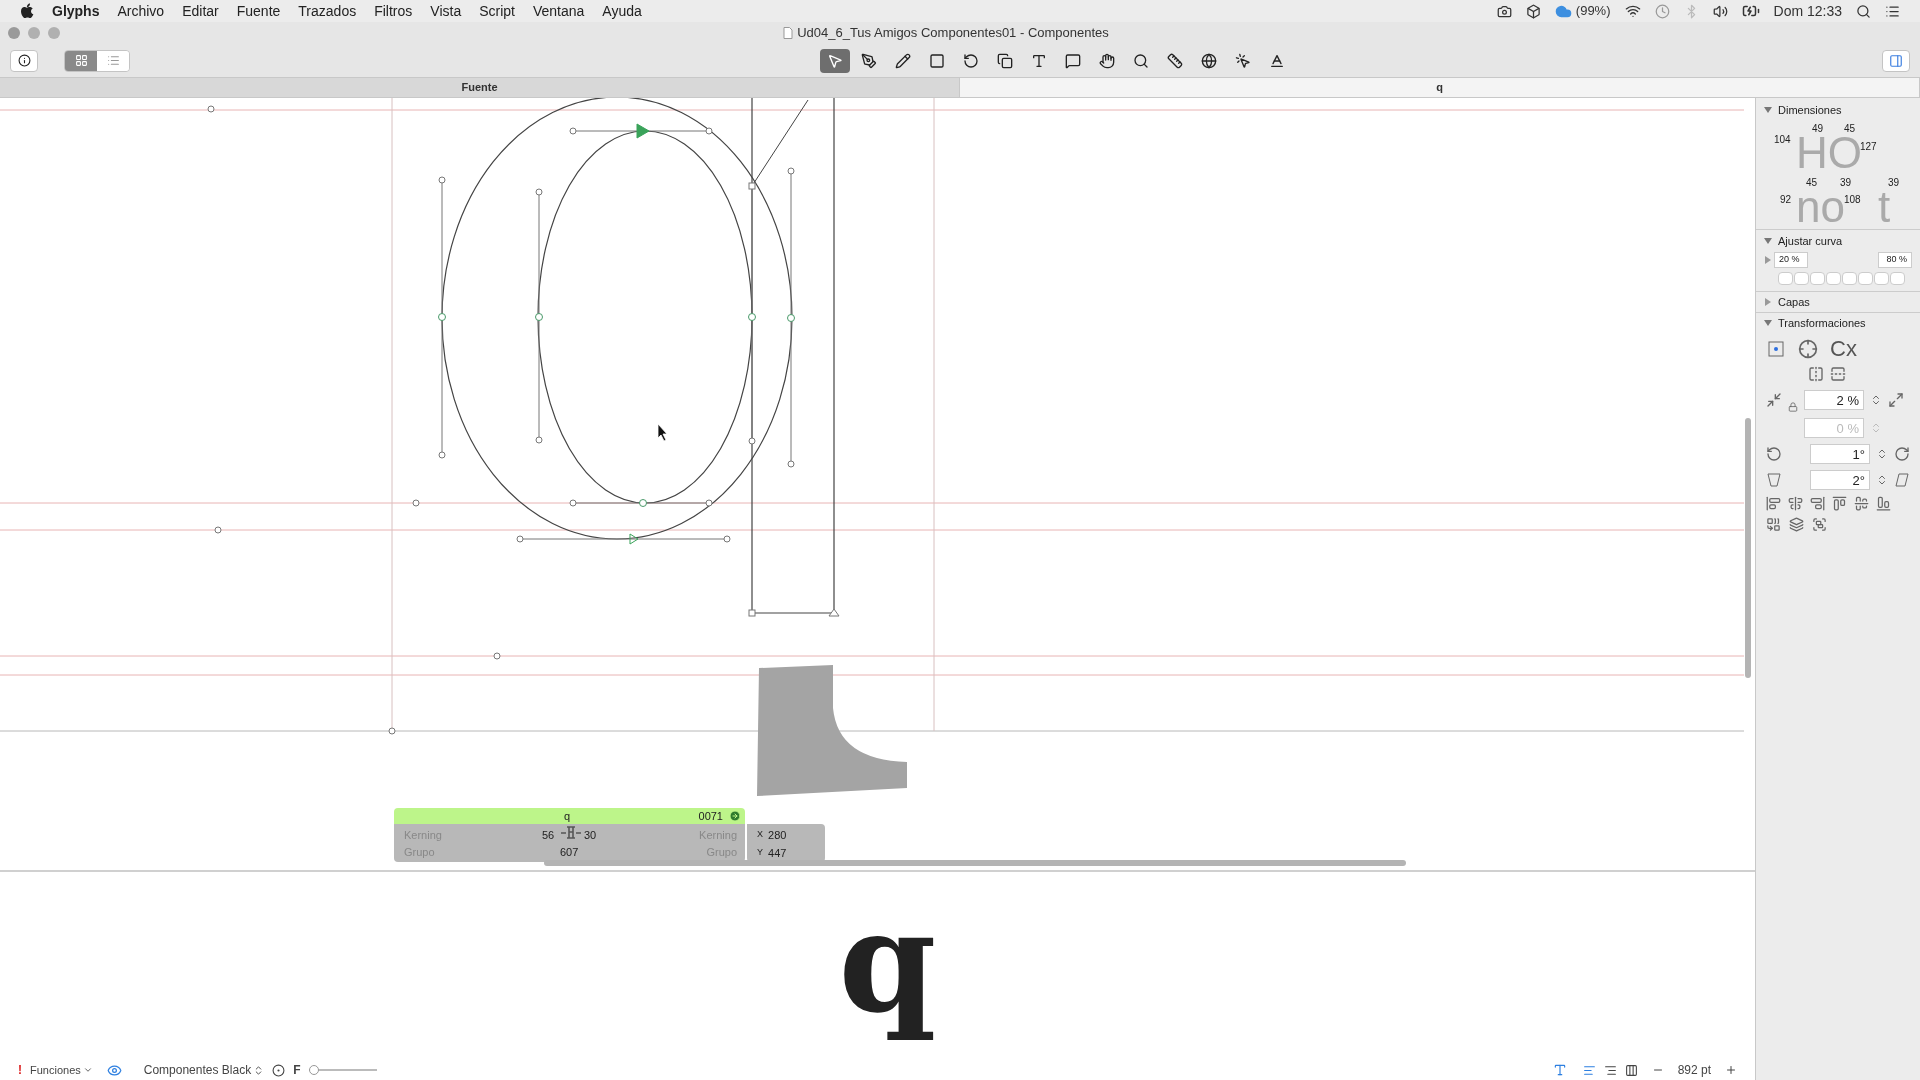  Describe the element at coordinates (76, 11) in the screenshot. I see `app-menu: Glyphs` at that location.